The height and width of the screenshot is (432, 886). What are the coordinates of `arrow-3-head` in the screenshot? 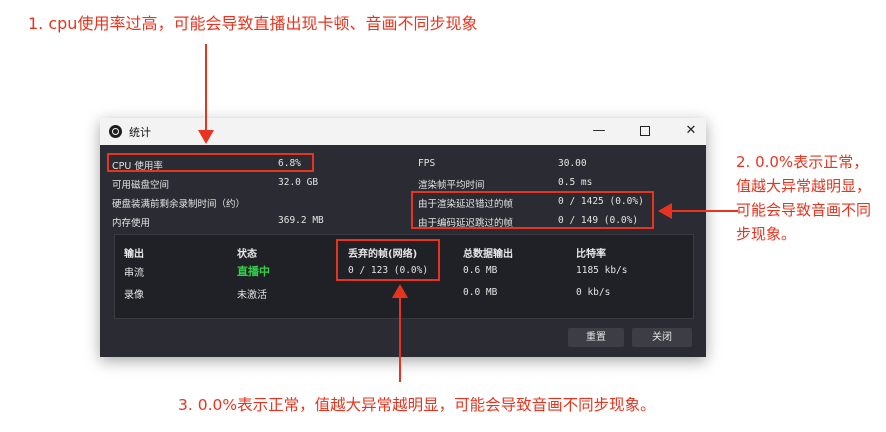 It's located at (400, 291).